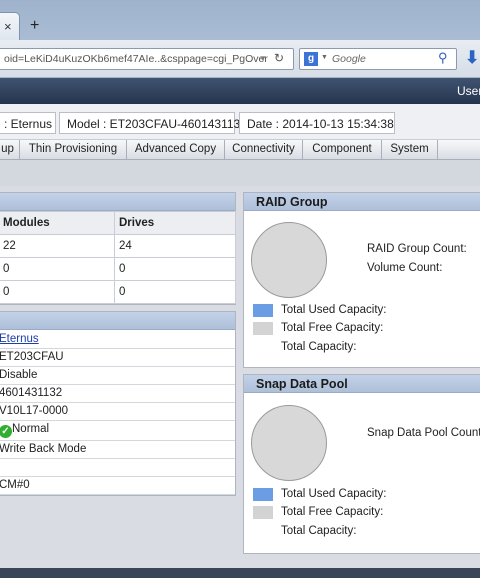  I want to click on sub-menu-bar, so click(240, 173).